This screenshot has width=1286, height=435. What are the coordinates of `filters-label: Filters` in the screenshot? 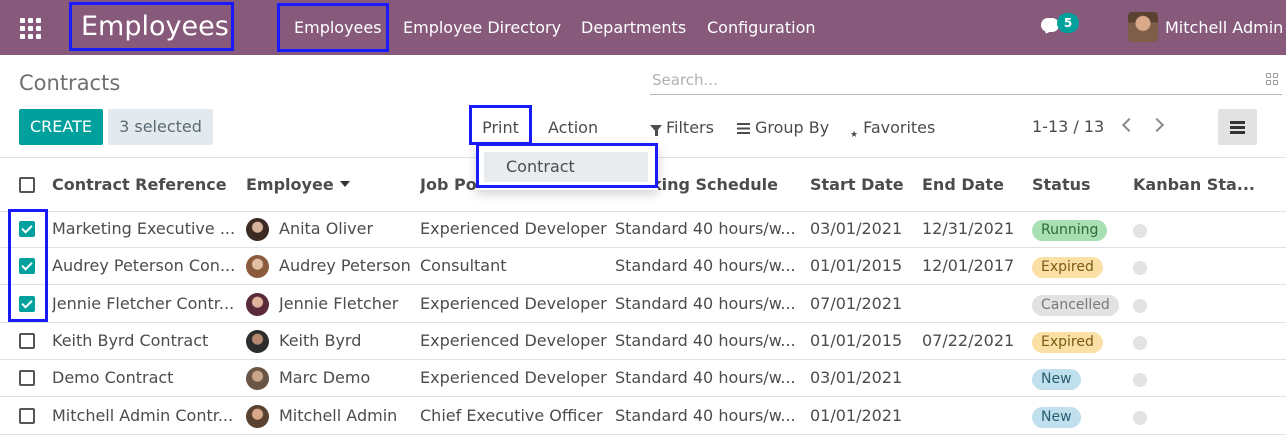 It's located at (690, 127).